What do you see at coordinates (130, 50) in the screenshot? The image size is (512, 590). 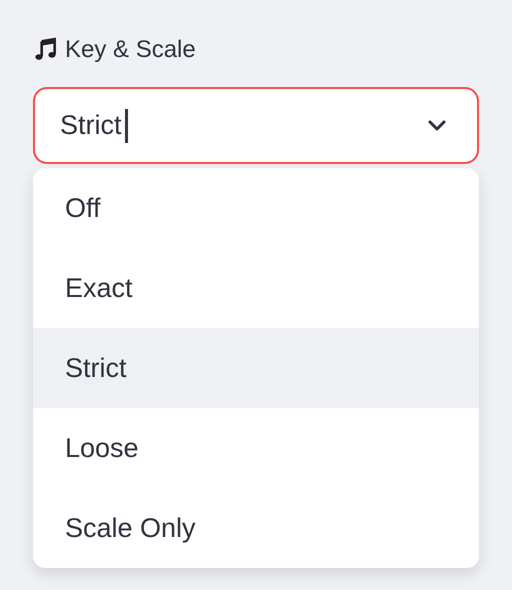 I see `field-label: Key & Scale` at bounding box center [130, 50].